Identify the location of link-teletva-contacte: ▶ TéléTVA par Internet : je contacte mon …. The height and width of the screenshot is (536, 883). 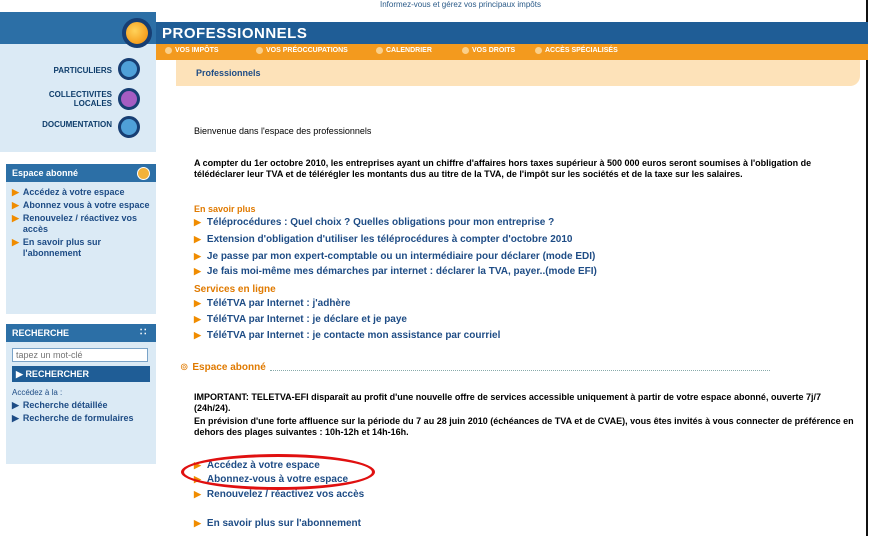
(347, 335).